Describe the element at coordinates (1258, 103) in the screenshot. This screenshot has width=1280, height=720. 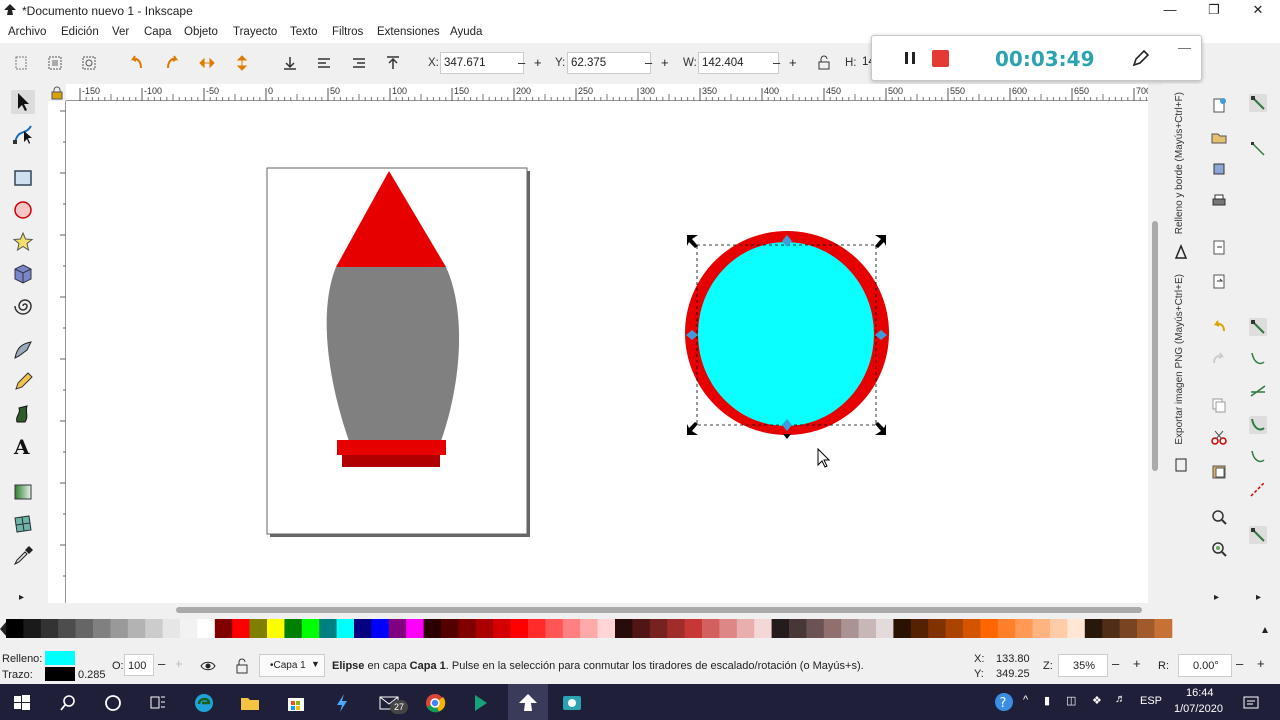
I see `snap-toggle-icon` at that location.